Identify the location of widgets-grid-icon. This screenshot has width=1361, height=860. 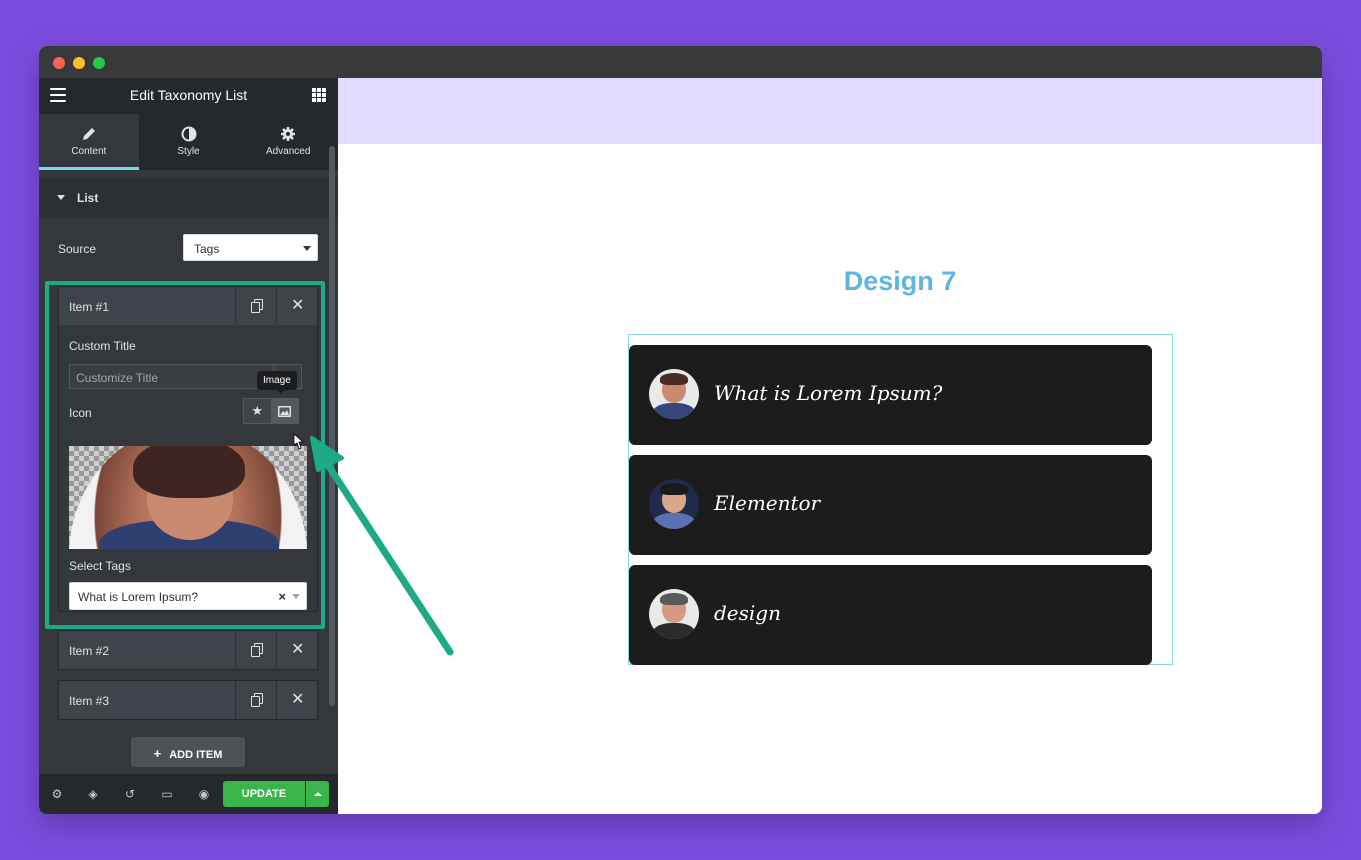
(319, 95).